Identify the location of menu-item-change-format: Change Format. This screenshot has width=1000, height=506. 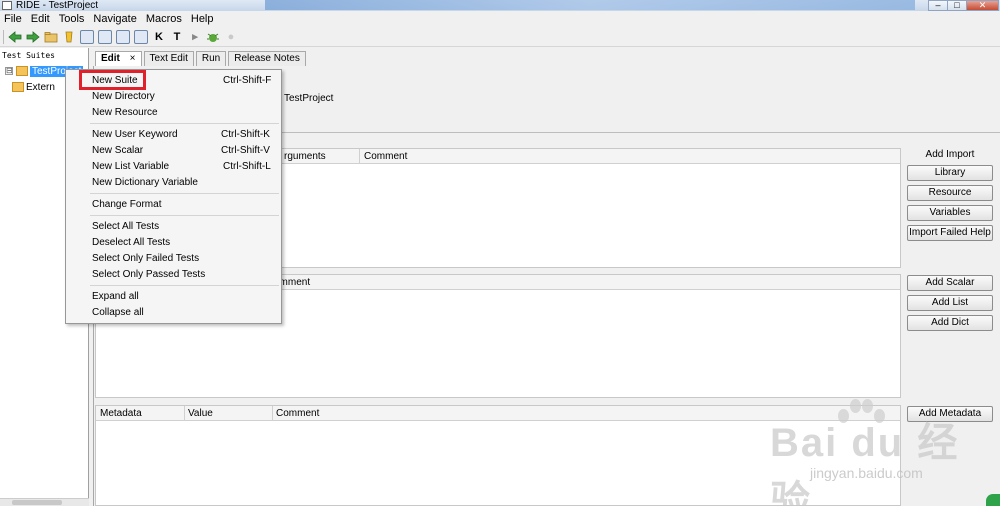
(173, 204).